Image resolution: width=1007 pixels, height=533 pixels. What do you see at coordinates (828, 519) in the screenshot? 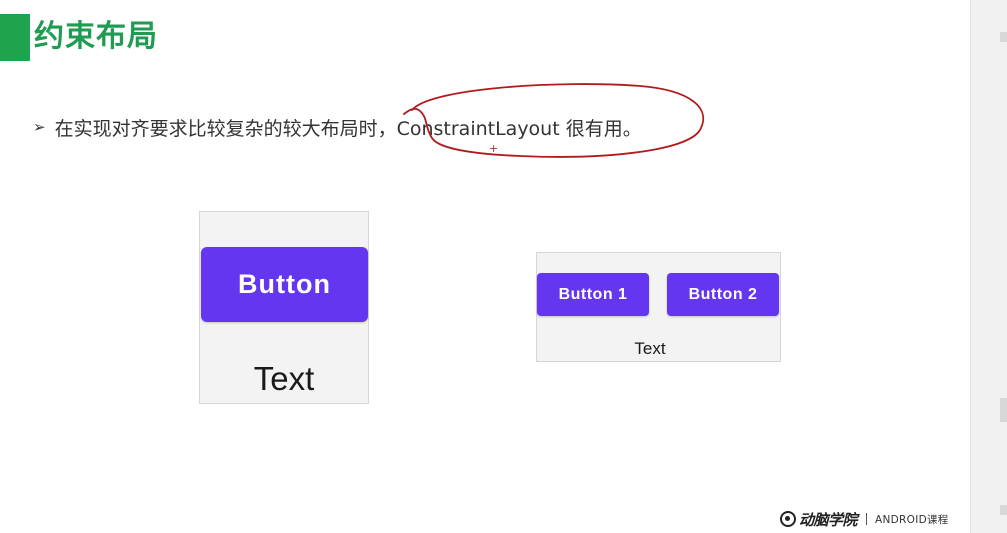
I see `logo-text: 动脑学院` at bounding box center [828, 519].